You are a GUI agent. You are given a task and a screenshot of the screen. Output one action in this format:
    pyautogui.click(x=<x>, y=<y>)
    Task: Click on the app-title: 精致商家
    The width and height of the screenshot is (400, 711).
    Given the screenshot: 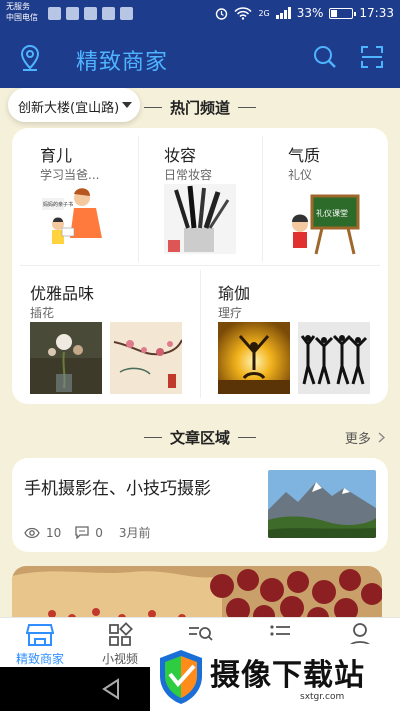 What is the action you would take?
    pyautogui.click(x=122, y=62)
    